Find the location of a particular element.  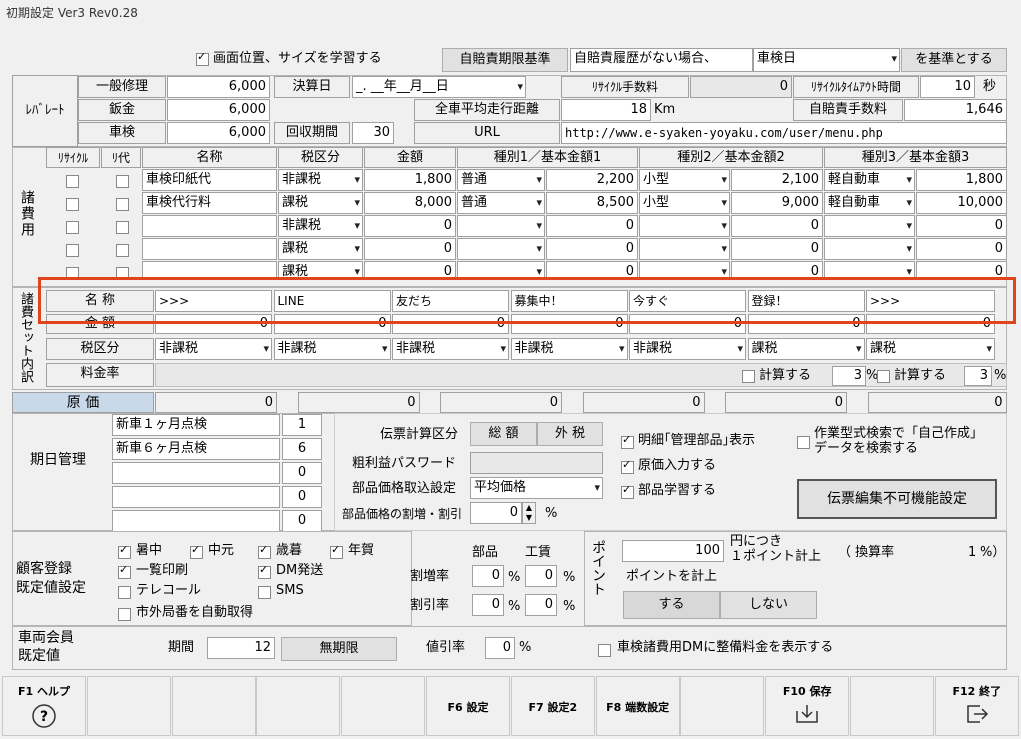

rate-value-1: 6,000 is located at coordinates (218, 110).